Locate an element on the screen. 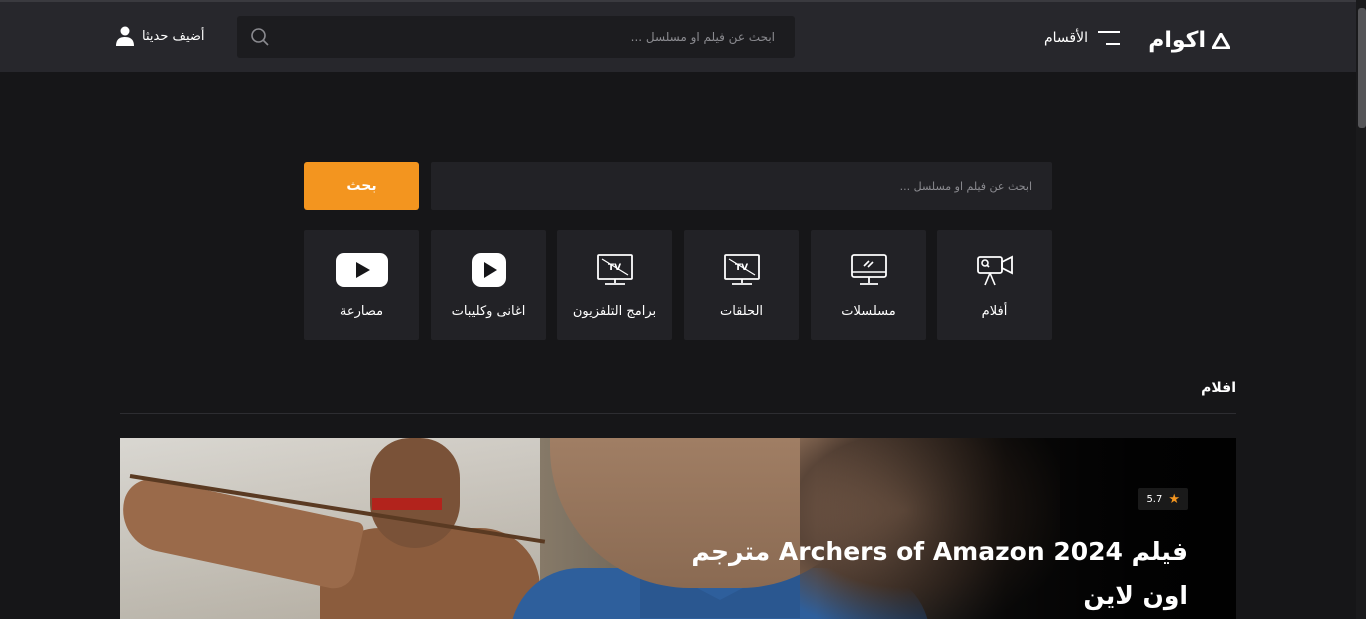 Image resolution: width=1366 pixels, height=619 pixels. category-wrestling: مصارعة is located at coordinates (361, 285).